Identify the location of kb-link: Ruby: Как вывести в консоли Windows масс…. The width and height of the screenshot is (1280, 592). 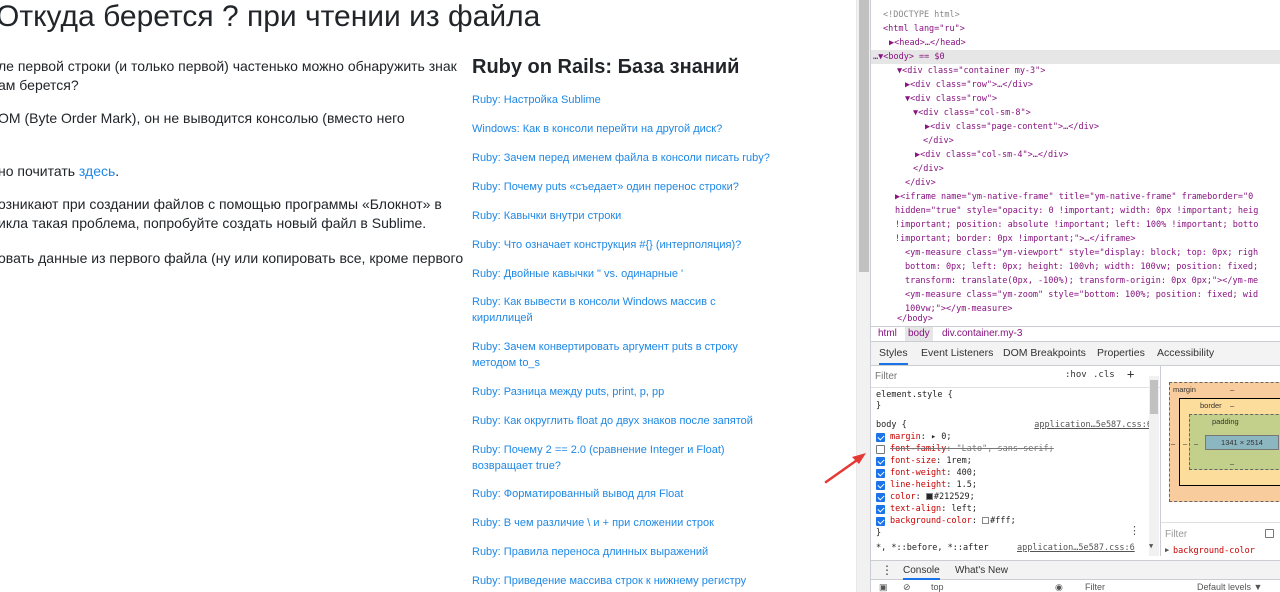
(602, 310).